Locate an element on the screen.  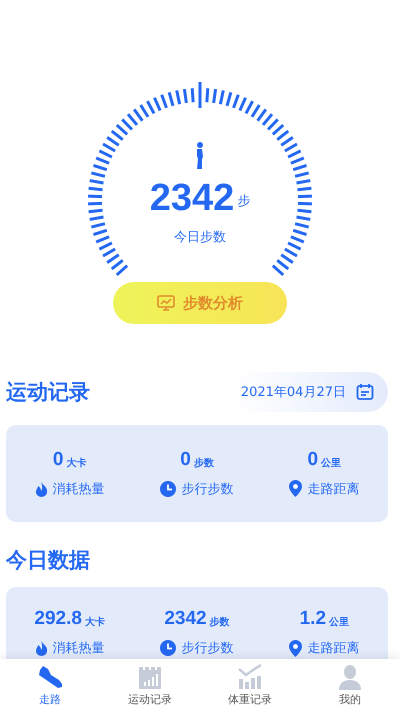
stat-value: 2342 is located at coordinates (185, 619).